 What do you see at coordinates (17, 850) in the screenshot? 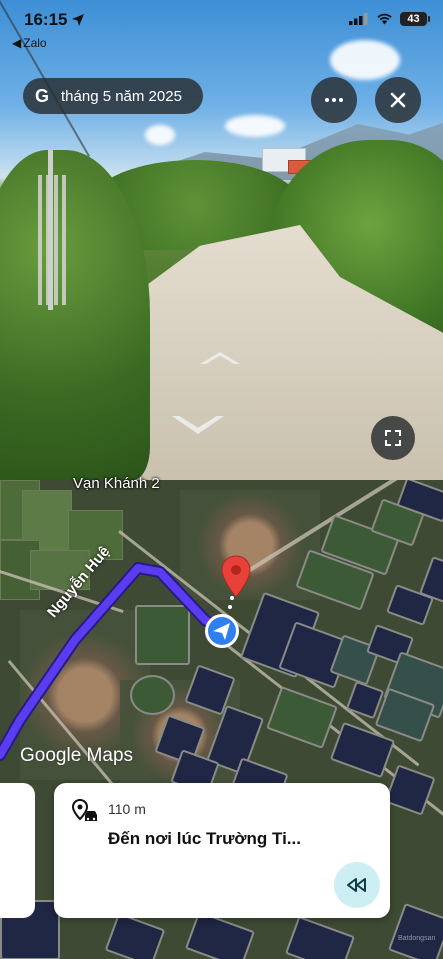
I see `previous-card-peek` at bounding box center [17, 850].